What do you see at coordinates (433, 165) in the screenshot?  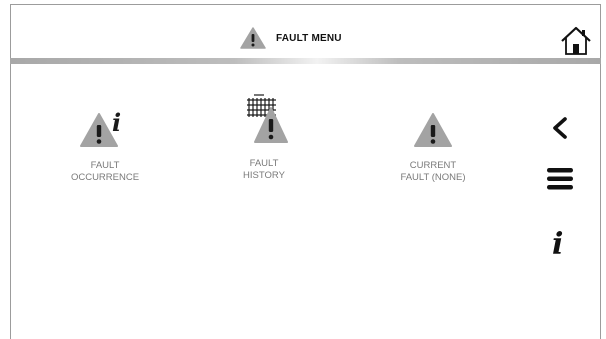 I see `tile-label-line1: CURRENT` at bounding box center [433, 165].